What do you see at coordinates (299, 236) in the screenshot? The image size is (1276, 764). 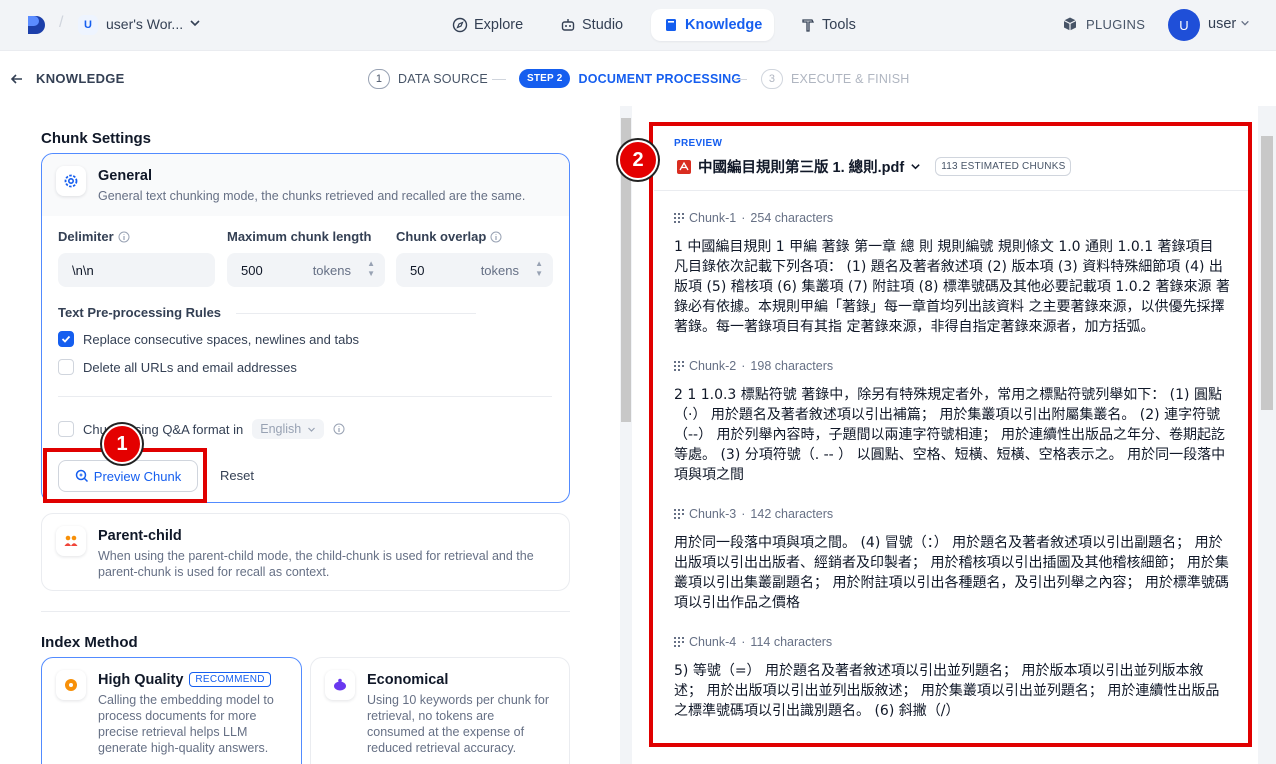 I see `max-length-label: Maximum chunk length` at bounding box center [299, 236].